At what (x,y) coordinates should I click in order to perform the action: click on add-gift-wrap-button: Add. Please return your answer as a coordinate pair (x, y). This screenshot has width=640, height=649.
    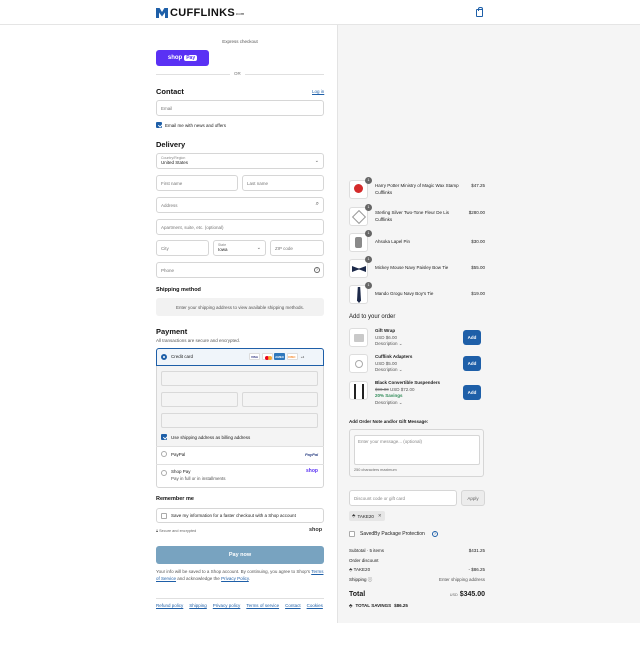
    Looking at the image, I should click on (472, 337).